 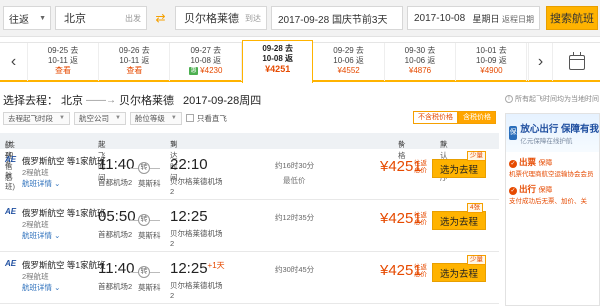 What do you see at coordinates (491, 70) in the screenshot?
I see `date-option-price: ¥4900` at bounding box center [491, 70].